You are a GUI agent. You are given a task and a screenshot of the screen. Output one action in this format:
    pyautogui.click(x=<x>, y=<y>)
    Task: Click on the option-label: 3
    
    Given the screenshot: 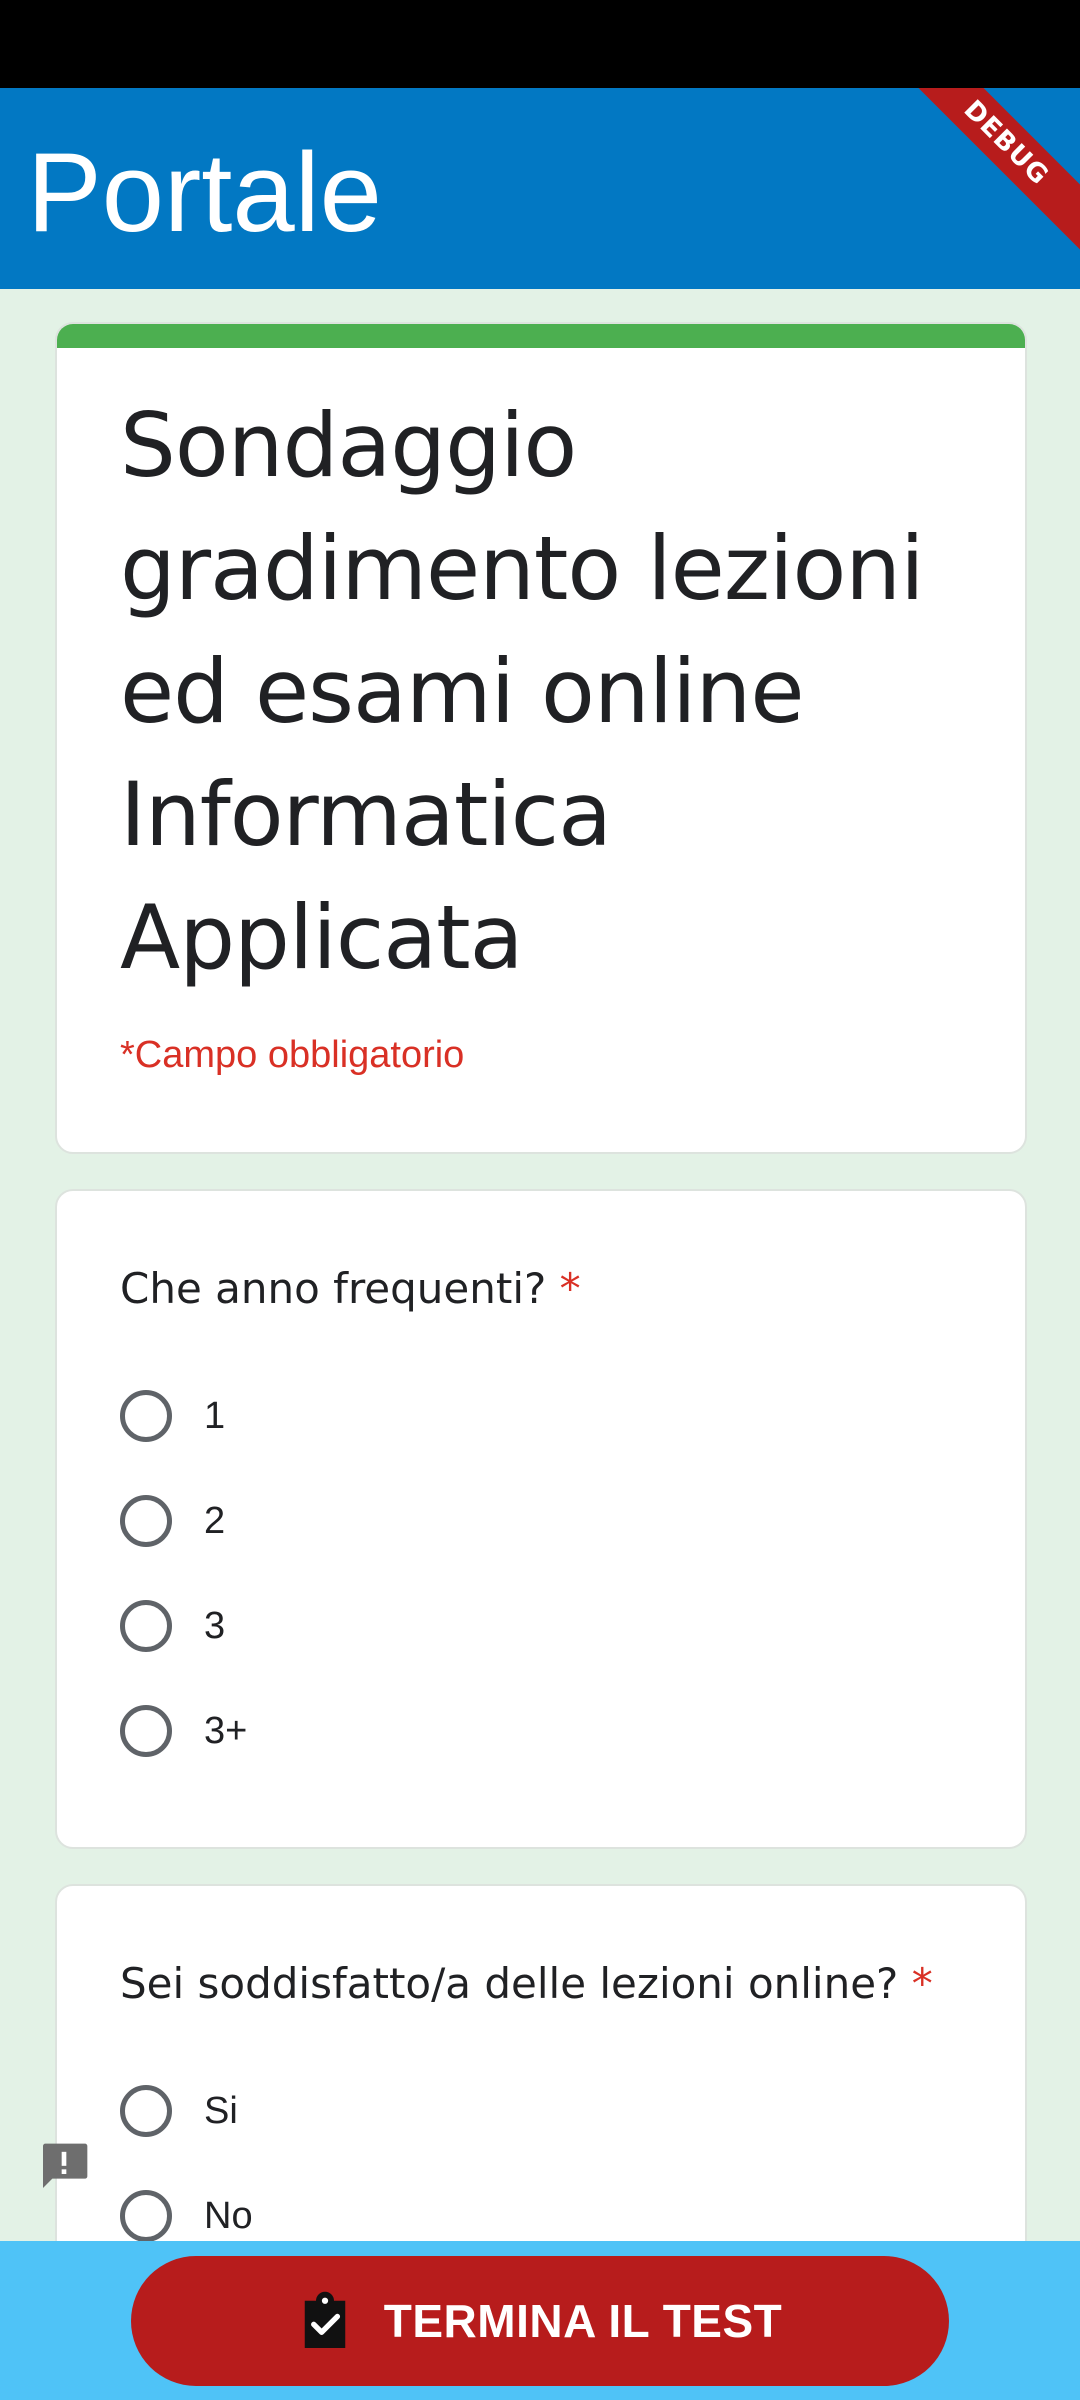 What is the action you would take?
    pyautogui.click(x=215, y=1625)
    